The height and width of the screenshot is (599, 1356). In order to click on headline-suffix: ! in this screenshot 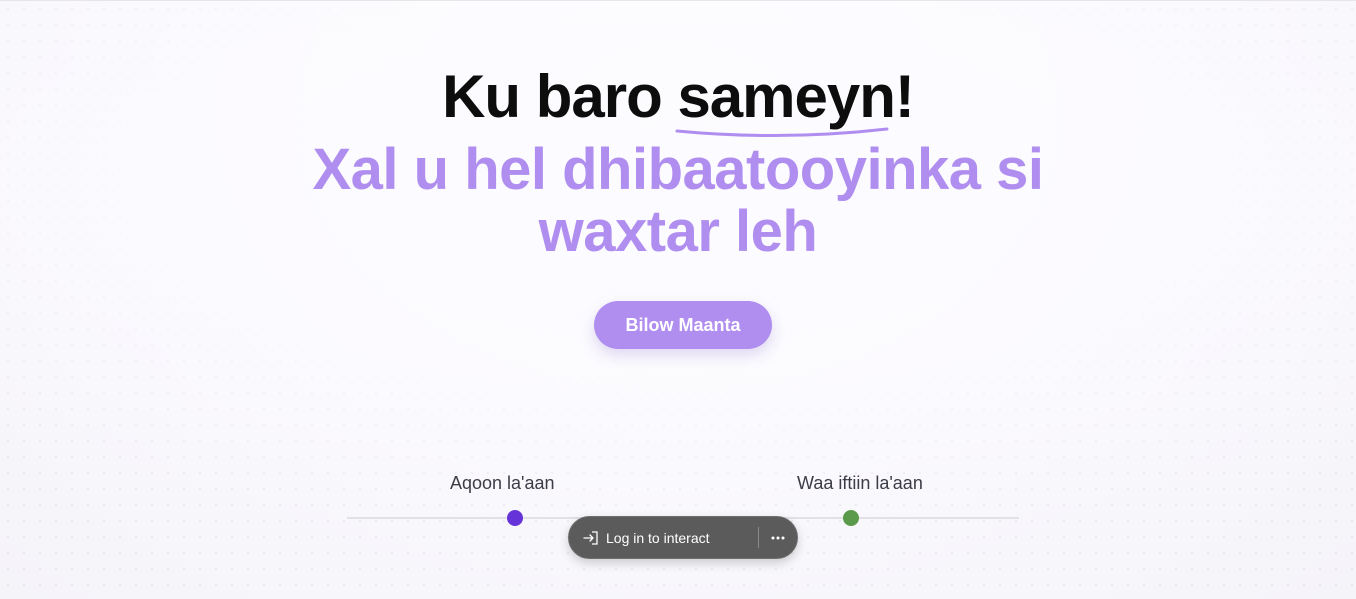, I will do `click(904, 96)`.